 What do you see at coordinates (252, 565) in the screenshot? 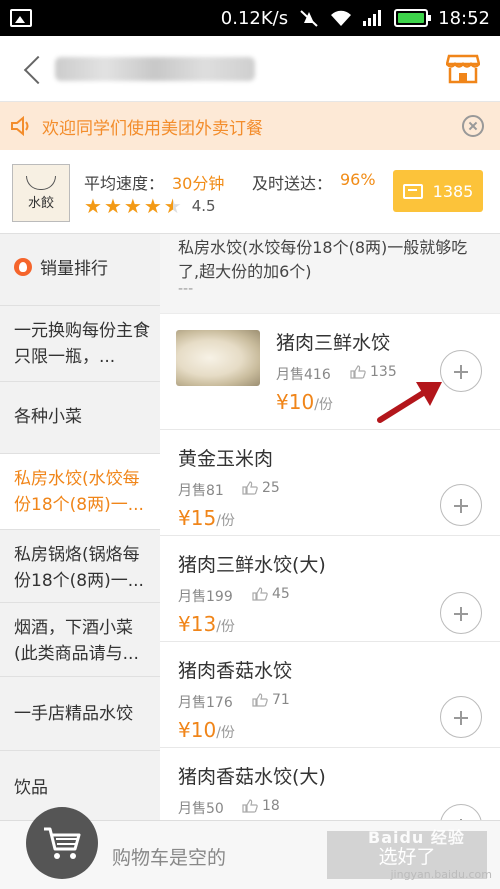
I see `dish-name: 猪肉三鲜水饺(大)` at bounding box center [252, 565].